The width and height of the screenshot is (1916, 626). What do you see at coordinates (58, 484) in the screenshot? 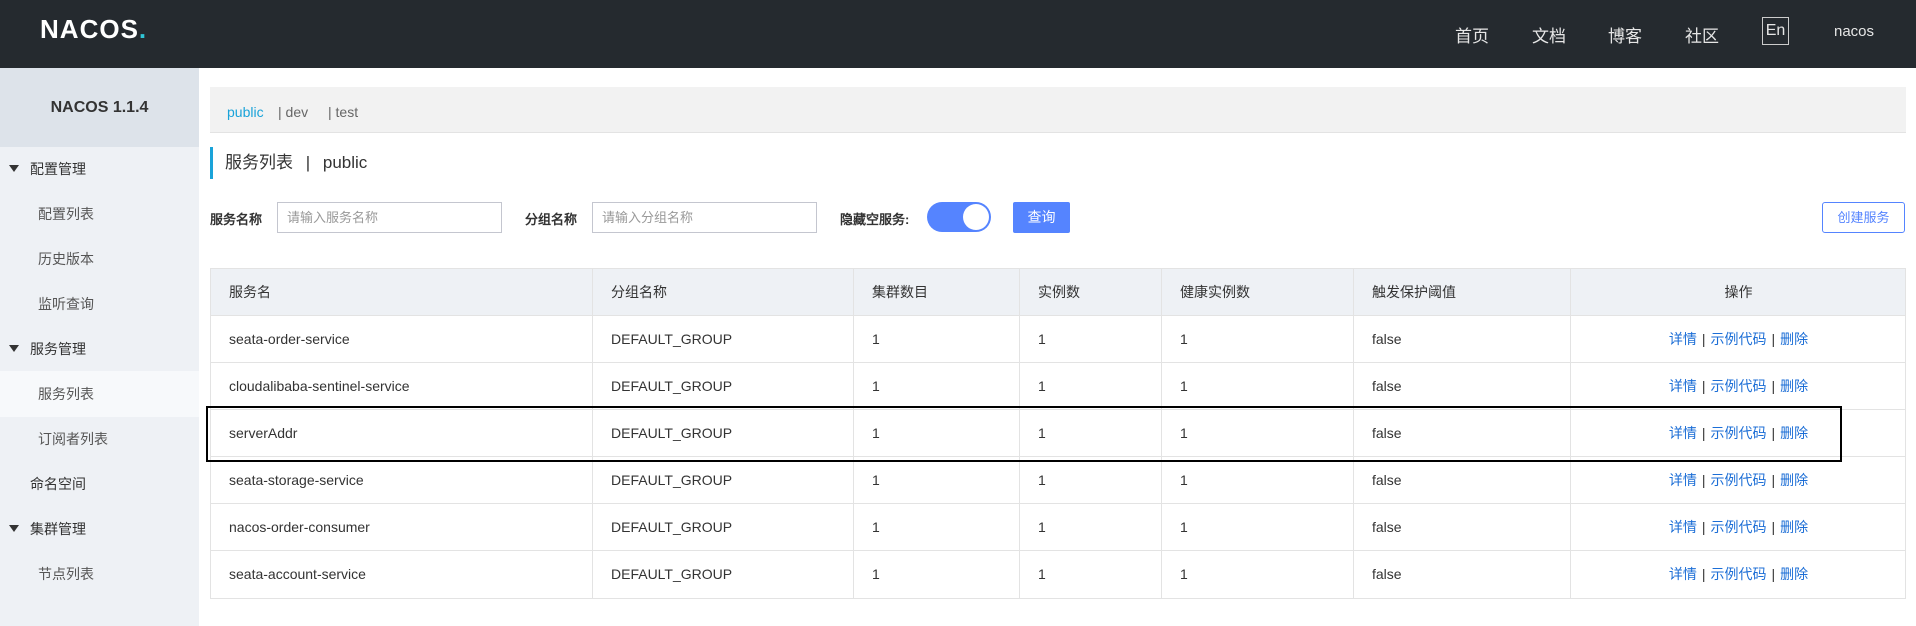
I see `sidebar-item-label: 命名空间` at bounding box center [58, 484].